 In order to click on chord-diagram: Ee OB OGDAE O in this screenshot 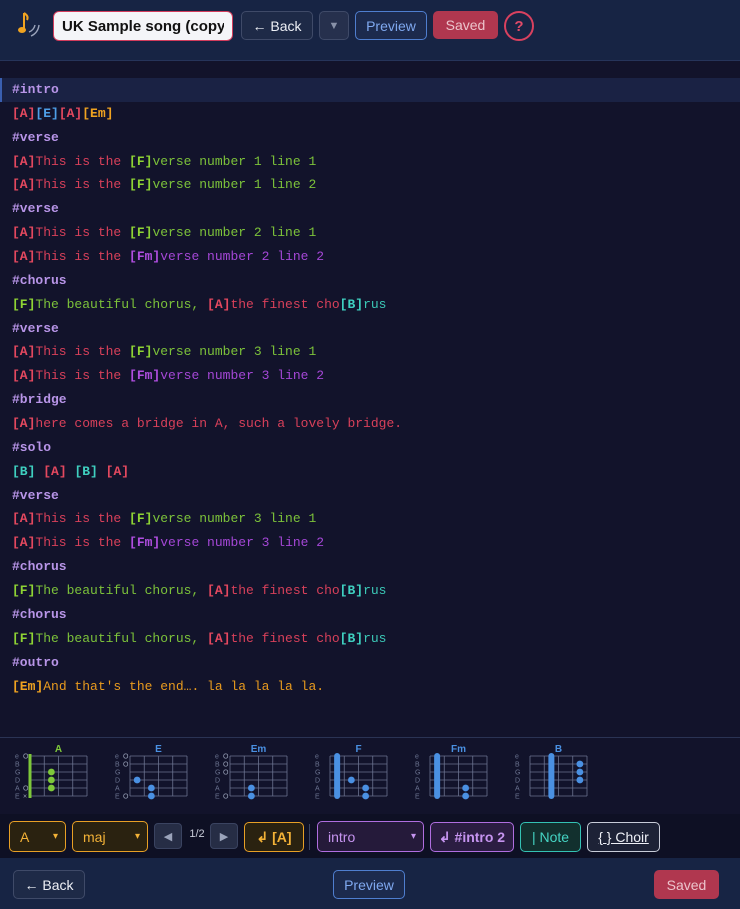, I will do `click(155, 775)`.